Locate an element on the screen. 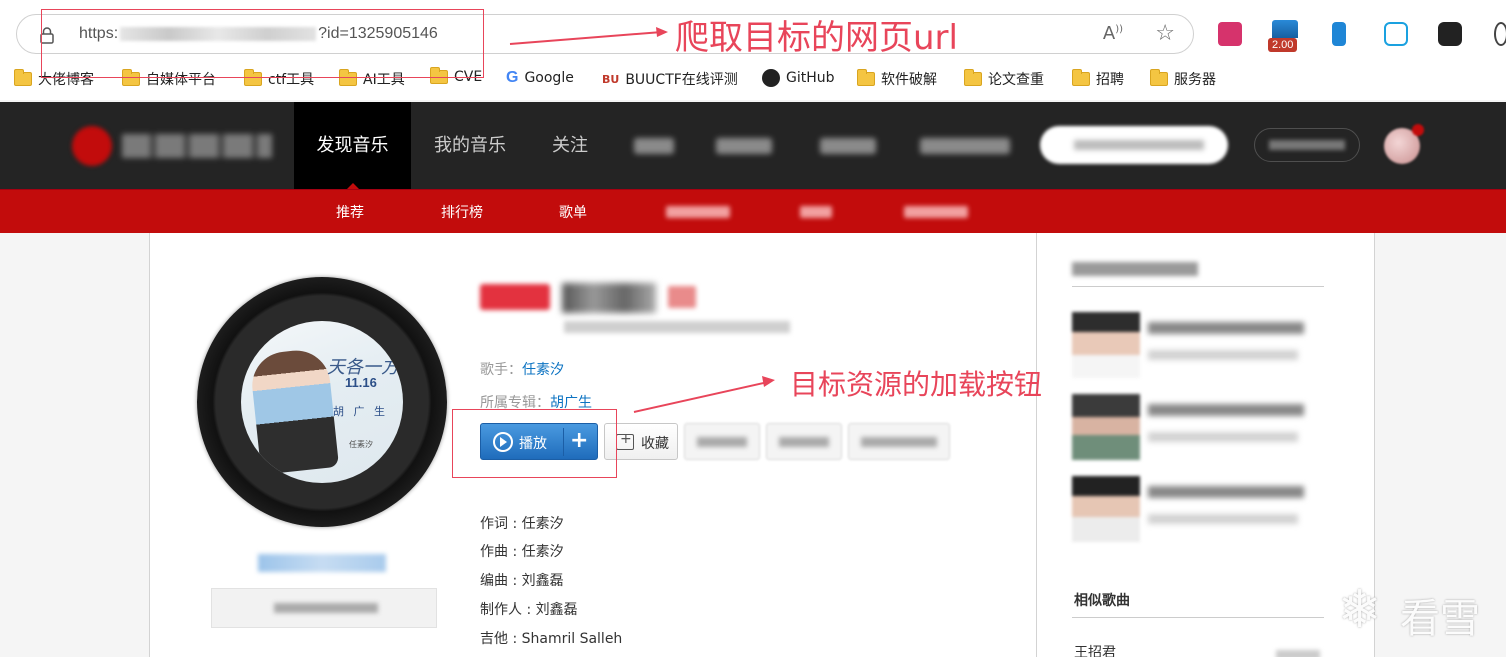 This screenshot has width=1506, height=657. credit-line: 吉他 : Shamril Salleh is located at coordinates (551, 639).